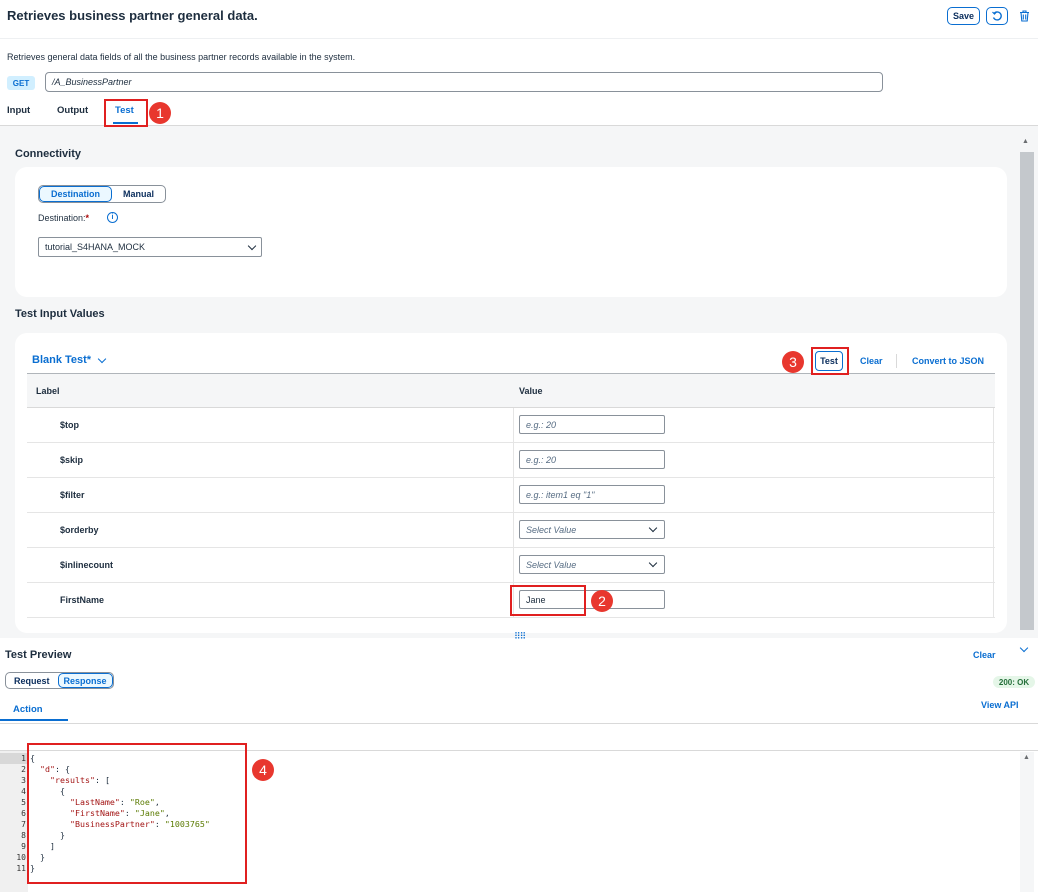 The height and width of the screenshot is (892, 1038). Describe the element at coordinates (511, 425) in the screenshot. I see `table-row: $top e.g.: 20` at that location.